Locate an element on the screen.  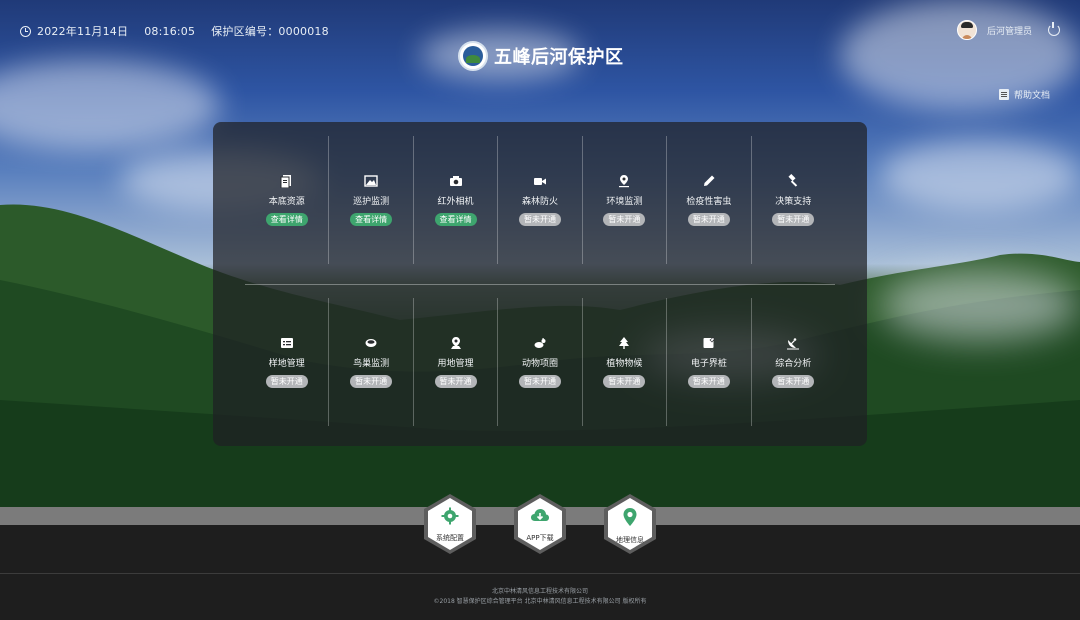
module-label: 鸟巢监测 is located at coordinates (371, 364).